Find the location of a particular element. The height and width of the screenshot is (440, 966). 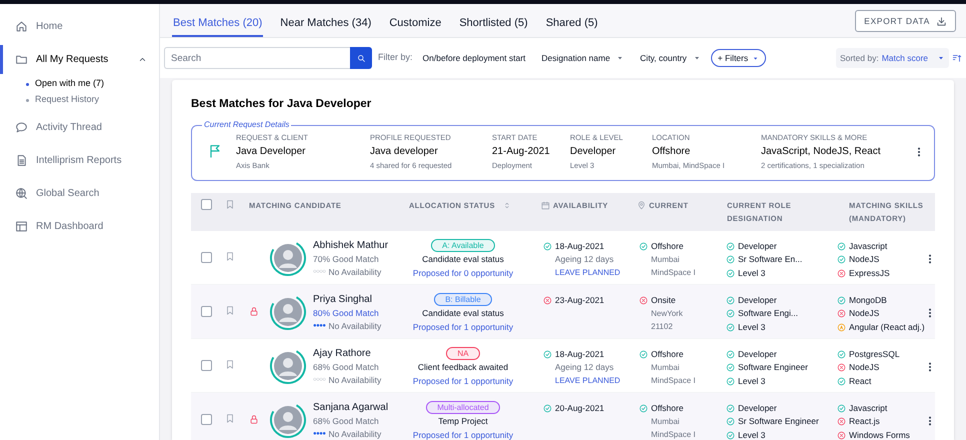

field-value: JavaScript, NodeJS, React is located at coordinates (821, 152).